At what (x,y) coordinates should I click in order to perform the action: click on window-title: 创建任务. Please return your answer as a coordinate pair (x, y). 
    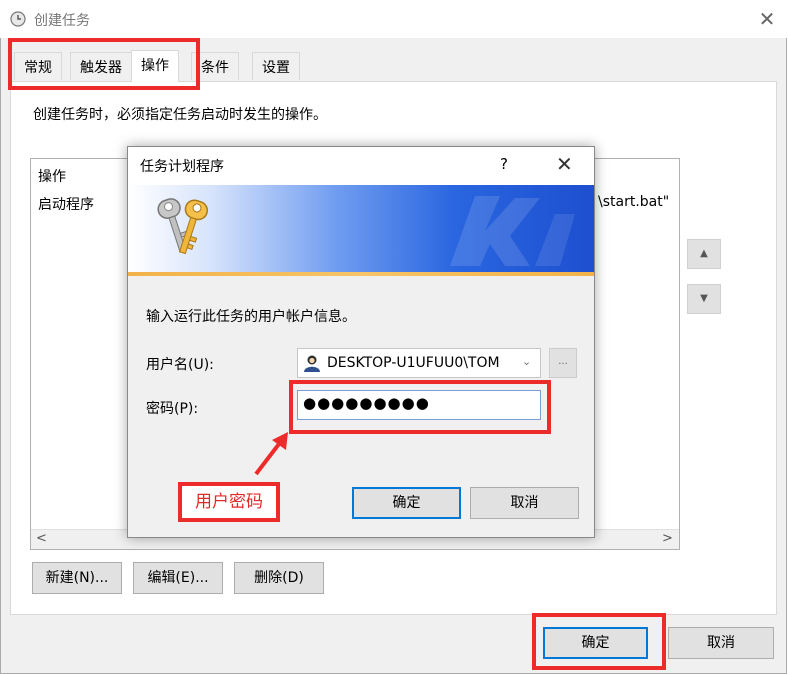
    Looking at the image, I should click on (62, 21).